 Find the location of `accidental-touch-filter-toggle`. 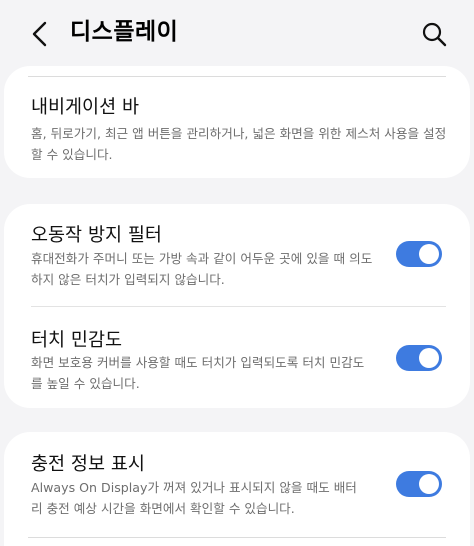

accidental-touch-filter-toggle is located at coordinates (419, 254).